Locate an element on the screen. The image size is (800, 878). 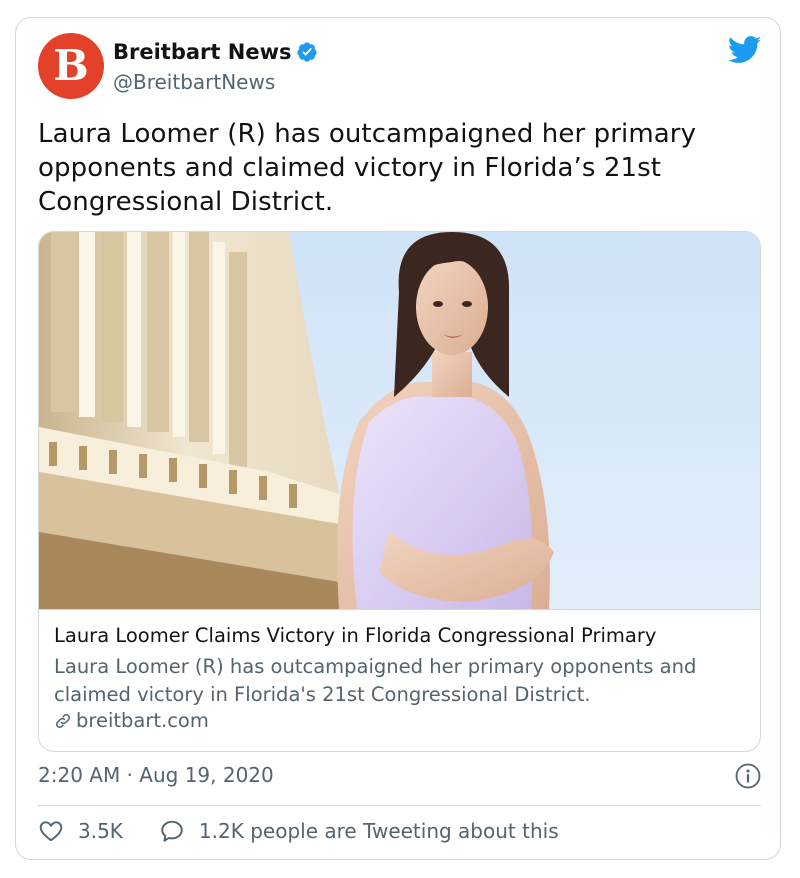
avatar-letter: B is located at coordinates (71, 65).